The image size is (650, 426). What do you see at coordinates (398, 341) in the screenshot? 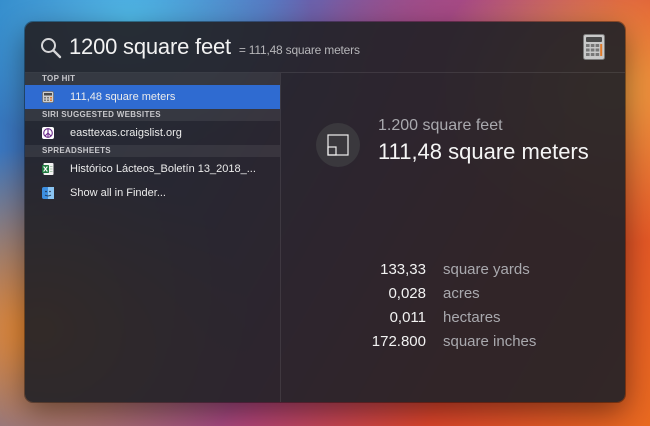
I see `conversion-value: 172.800` at bounding box center [398, 341].